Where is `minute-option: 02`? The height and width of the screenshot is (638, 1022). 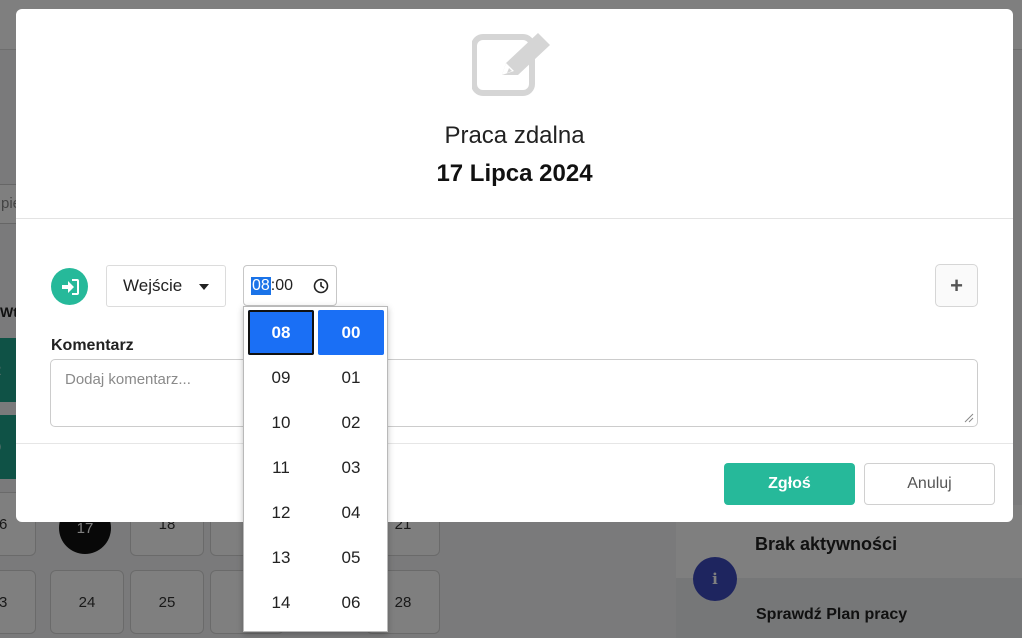
minute-option: 02 is located at coordinates (351, 422).